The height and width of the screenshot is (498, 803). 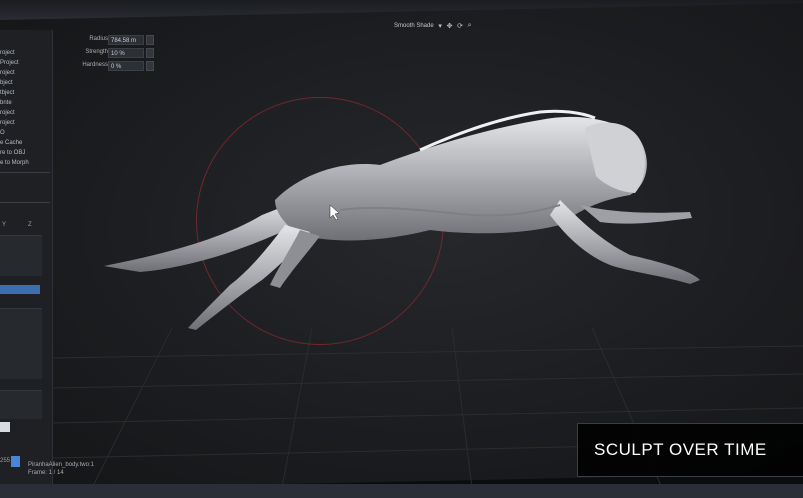 What do you see at coordinates (46, 473) in the screenshot?
I see `frame-counter: Frame: 1 / 14` at bounding box center [46, 473].